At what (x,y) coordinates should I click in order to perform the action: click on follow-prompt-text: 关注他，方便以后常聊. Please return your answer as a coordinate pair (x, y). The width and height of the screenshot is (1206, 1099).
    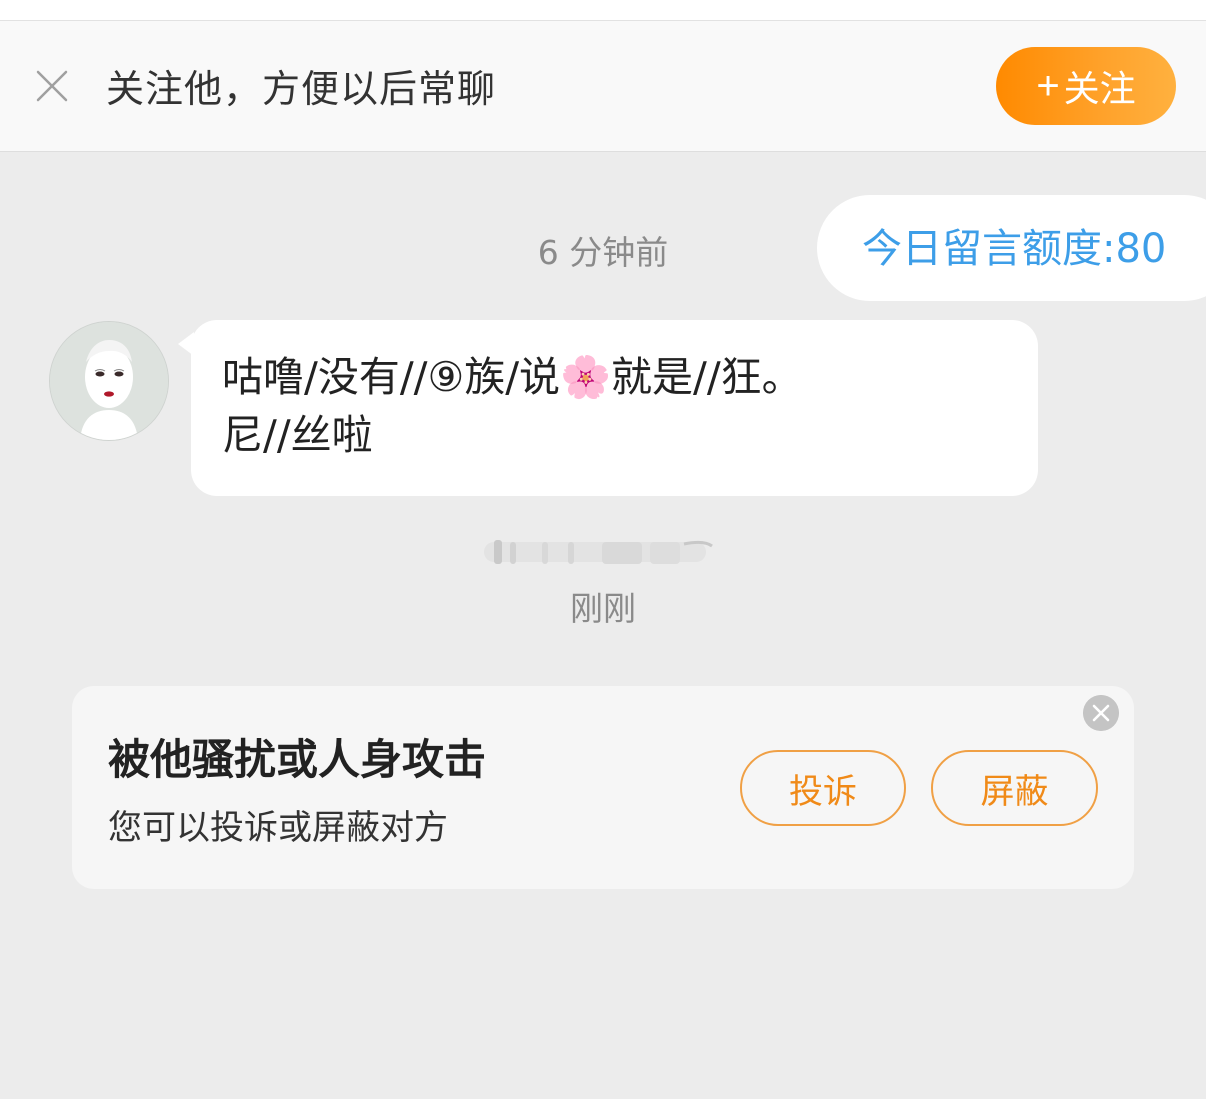
    Looking at the image, I should click on (301, 89).